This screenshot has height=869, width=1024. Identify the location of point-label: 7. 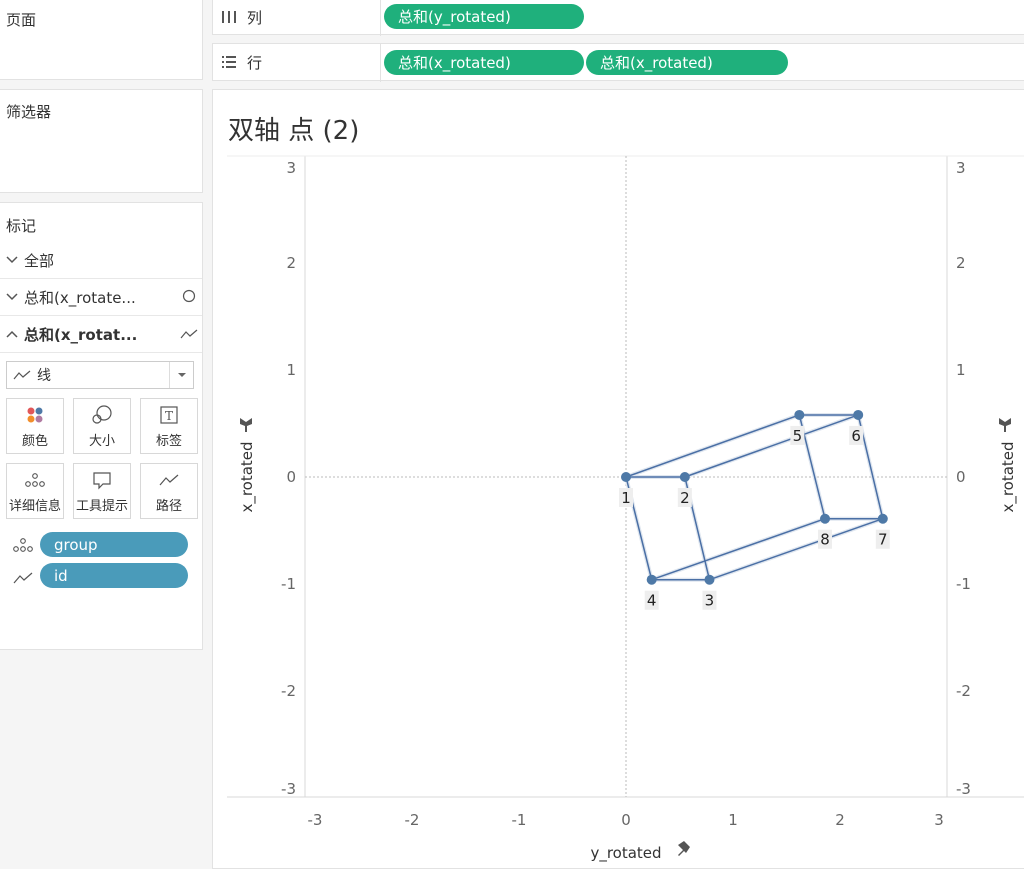
(883, 540).